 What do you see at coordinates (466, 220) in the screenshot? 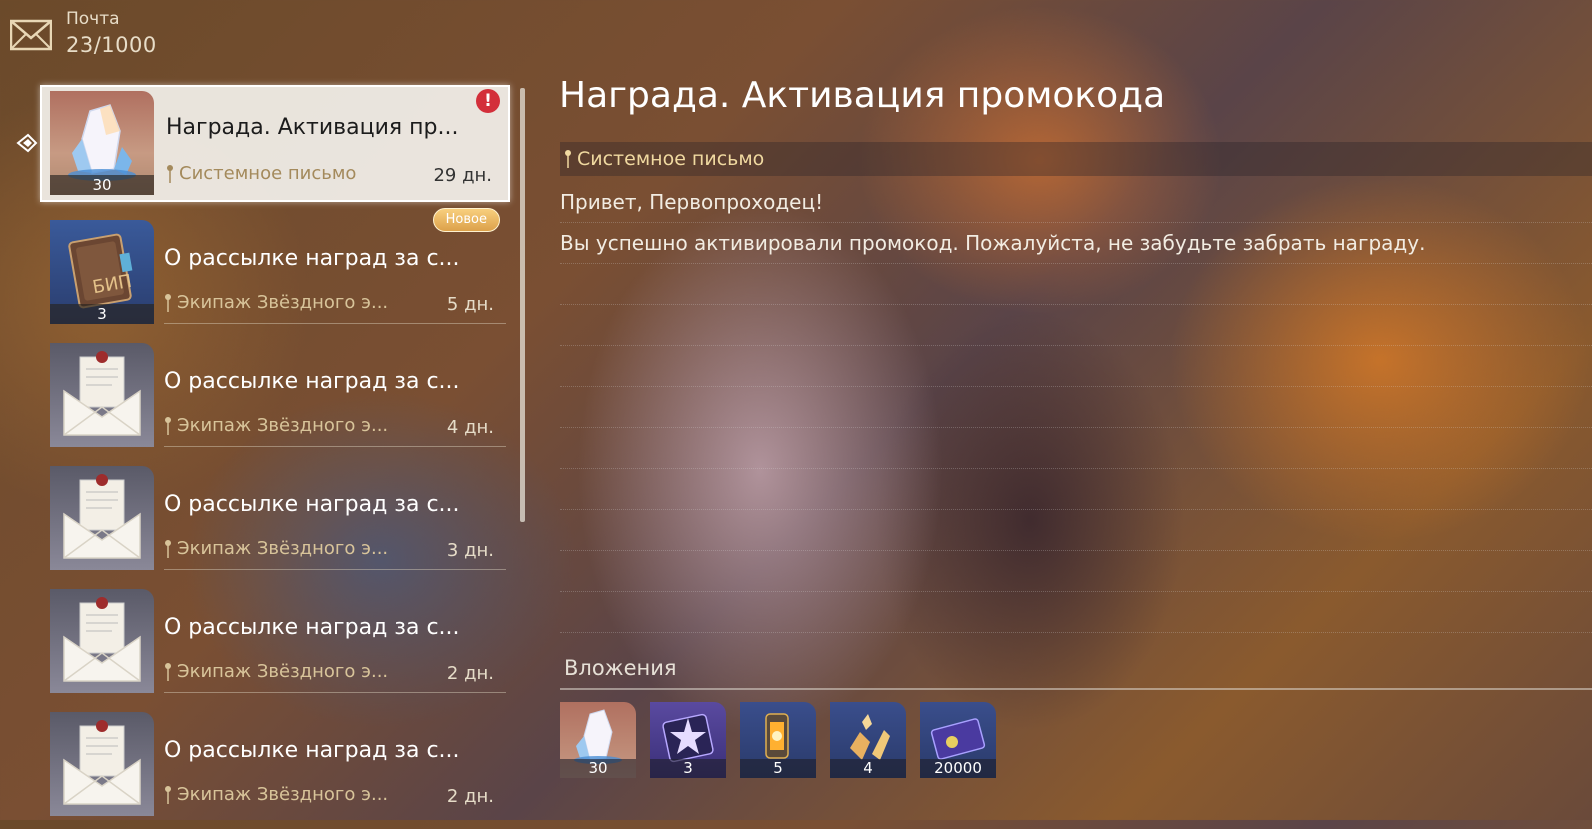
I see `new-badge: Новое` at bounding box center [466, 220].